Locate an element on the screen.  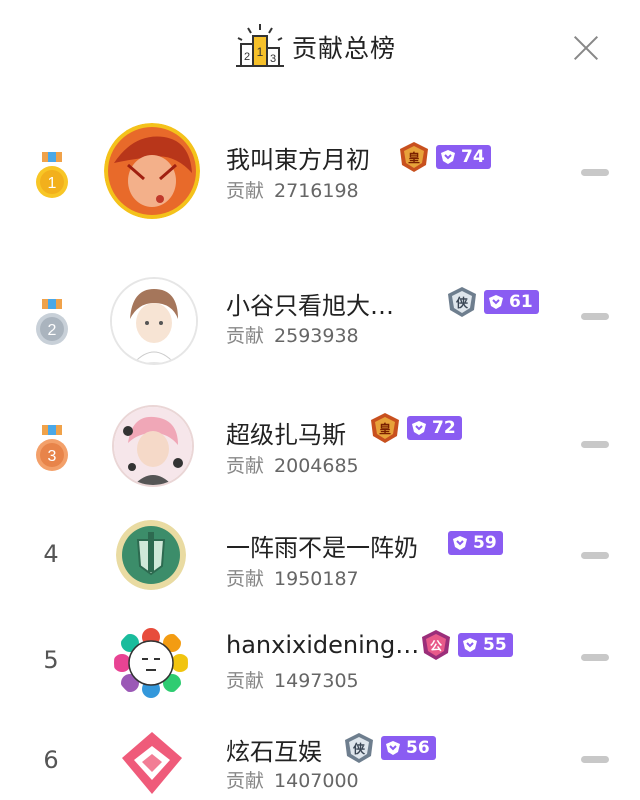
user-badges: 皇 72 is located at coordinates (415, 428).